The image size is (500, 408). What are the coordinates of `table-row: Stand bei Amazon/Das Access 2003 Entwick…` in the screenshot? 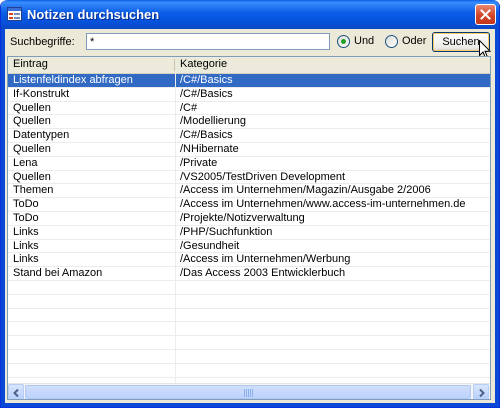 It's located at (249, 273).